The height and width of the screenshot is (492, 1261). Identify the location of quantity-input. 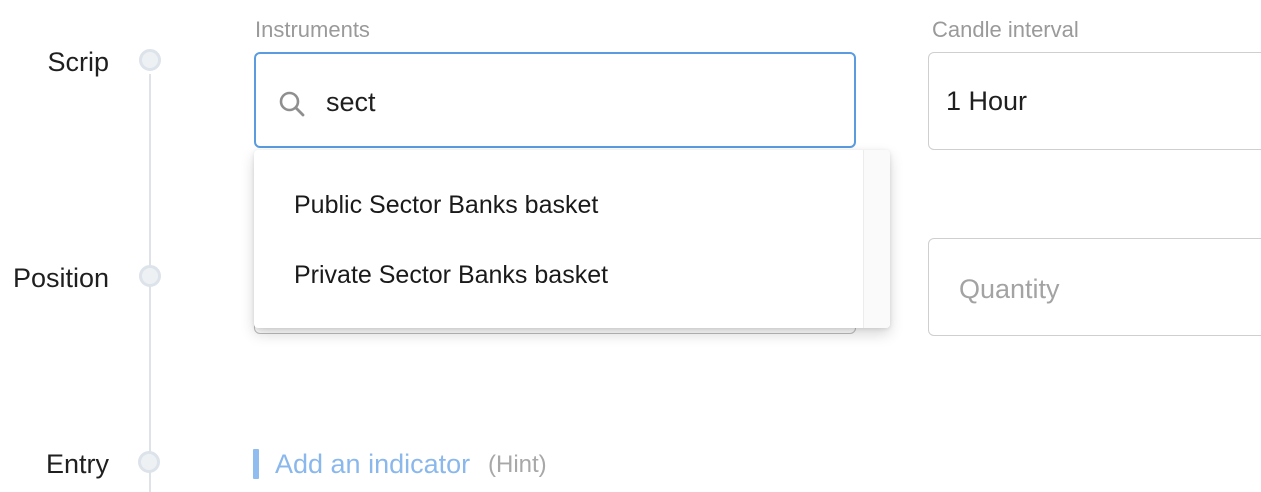
(1109, 289).